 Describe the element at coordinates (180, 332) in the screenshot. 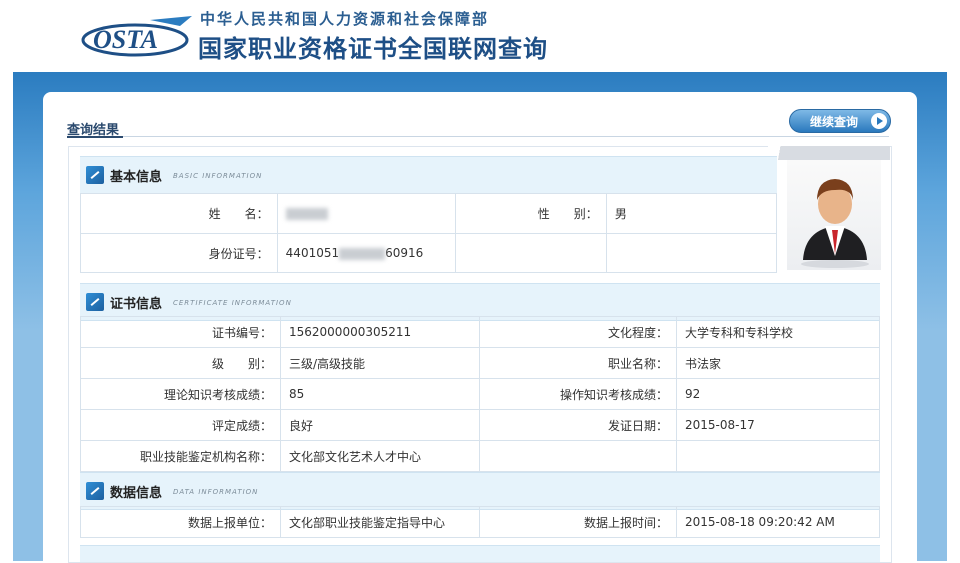

I see `row-label: 证书编号：` at that location.